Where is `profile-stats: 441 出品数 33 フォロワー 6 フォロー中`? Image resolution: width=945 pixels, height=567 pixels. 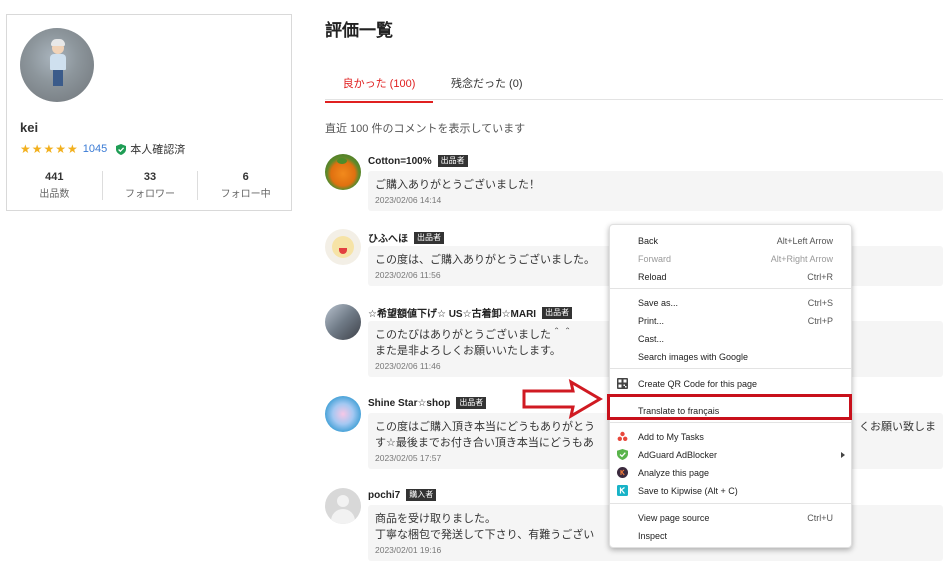
profile-stats: 441 出品数 33 フォロワー 6 フォロー中 is located at coordinates (150, 185).